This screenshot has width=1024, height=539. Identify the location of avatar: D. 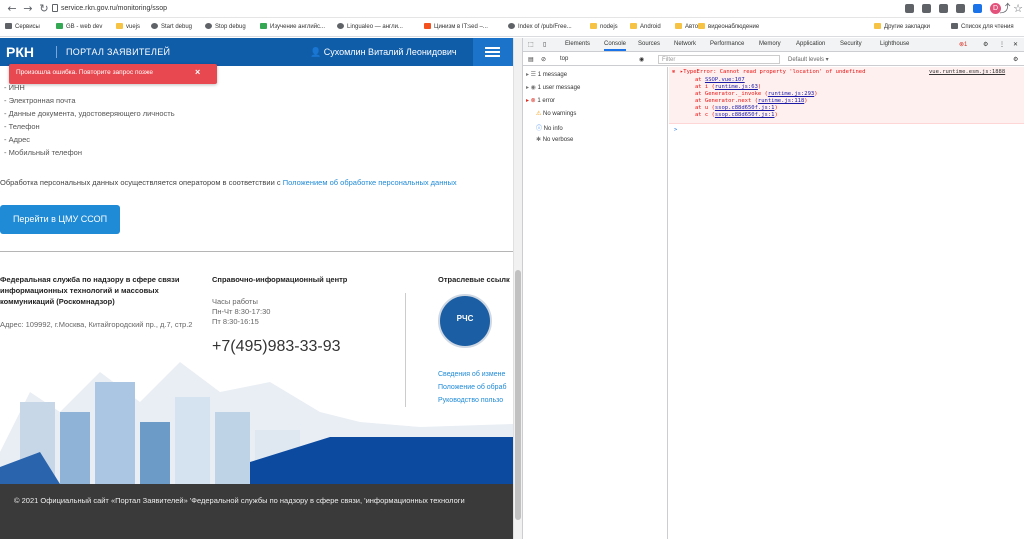
(995, 8).